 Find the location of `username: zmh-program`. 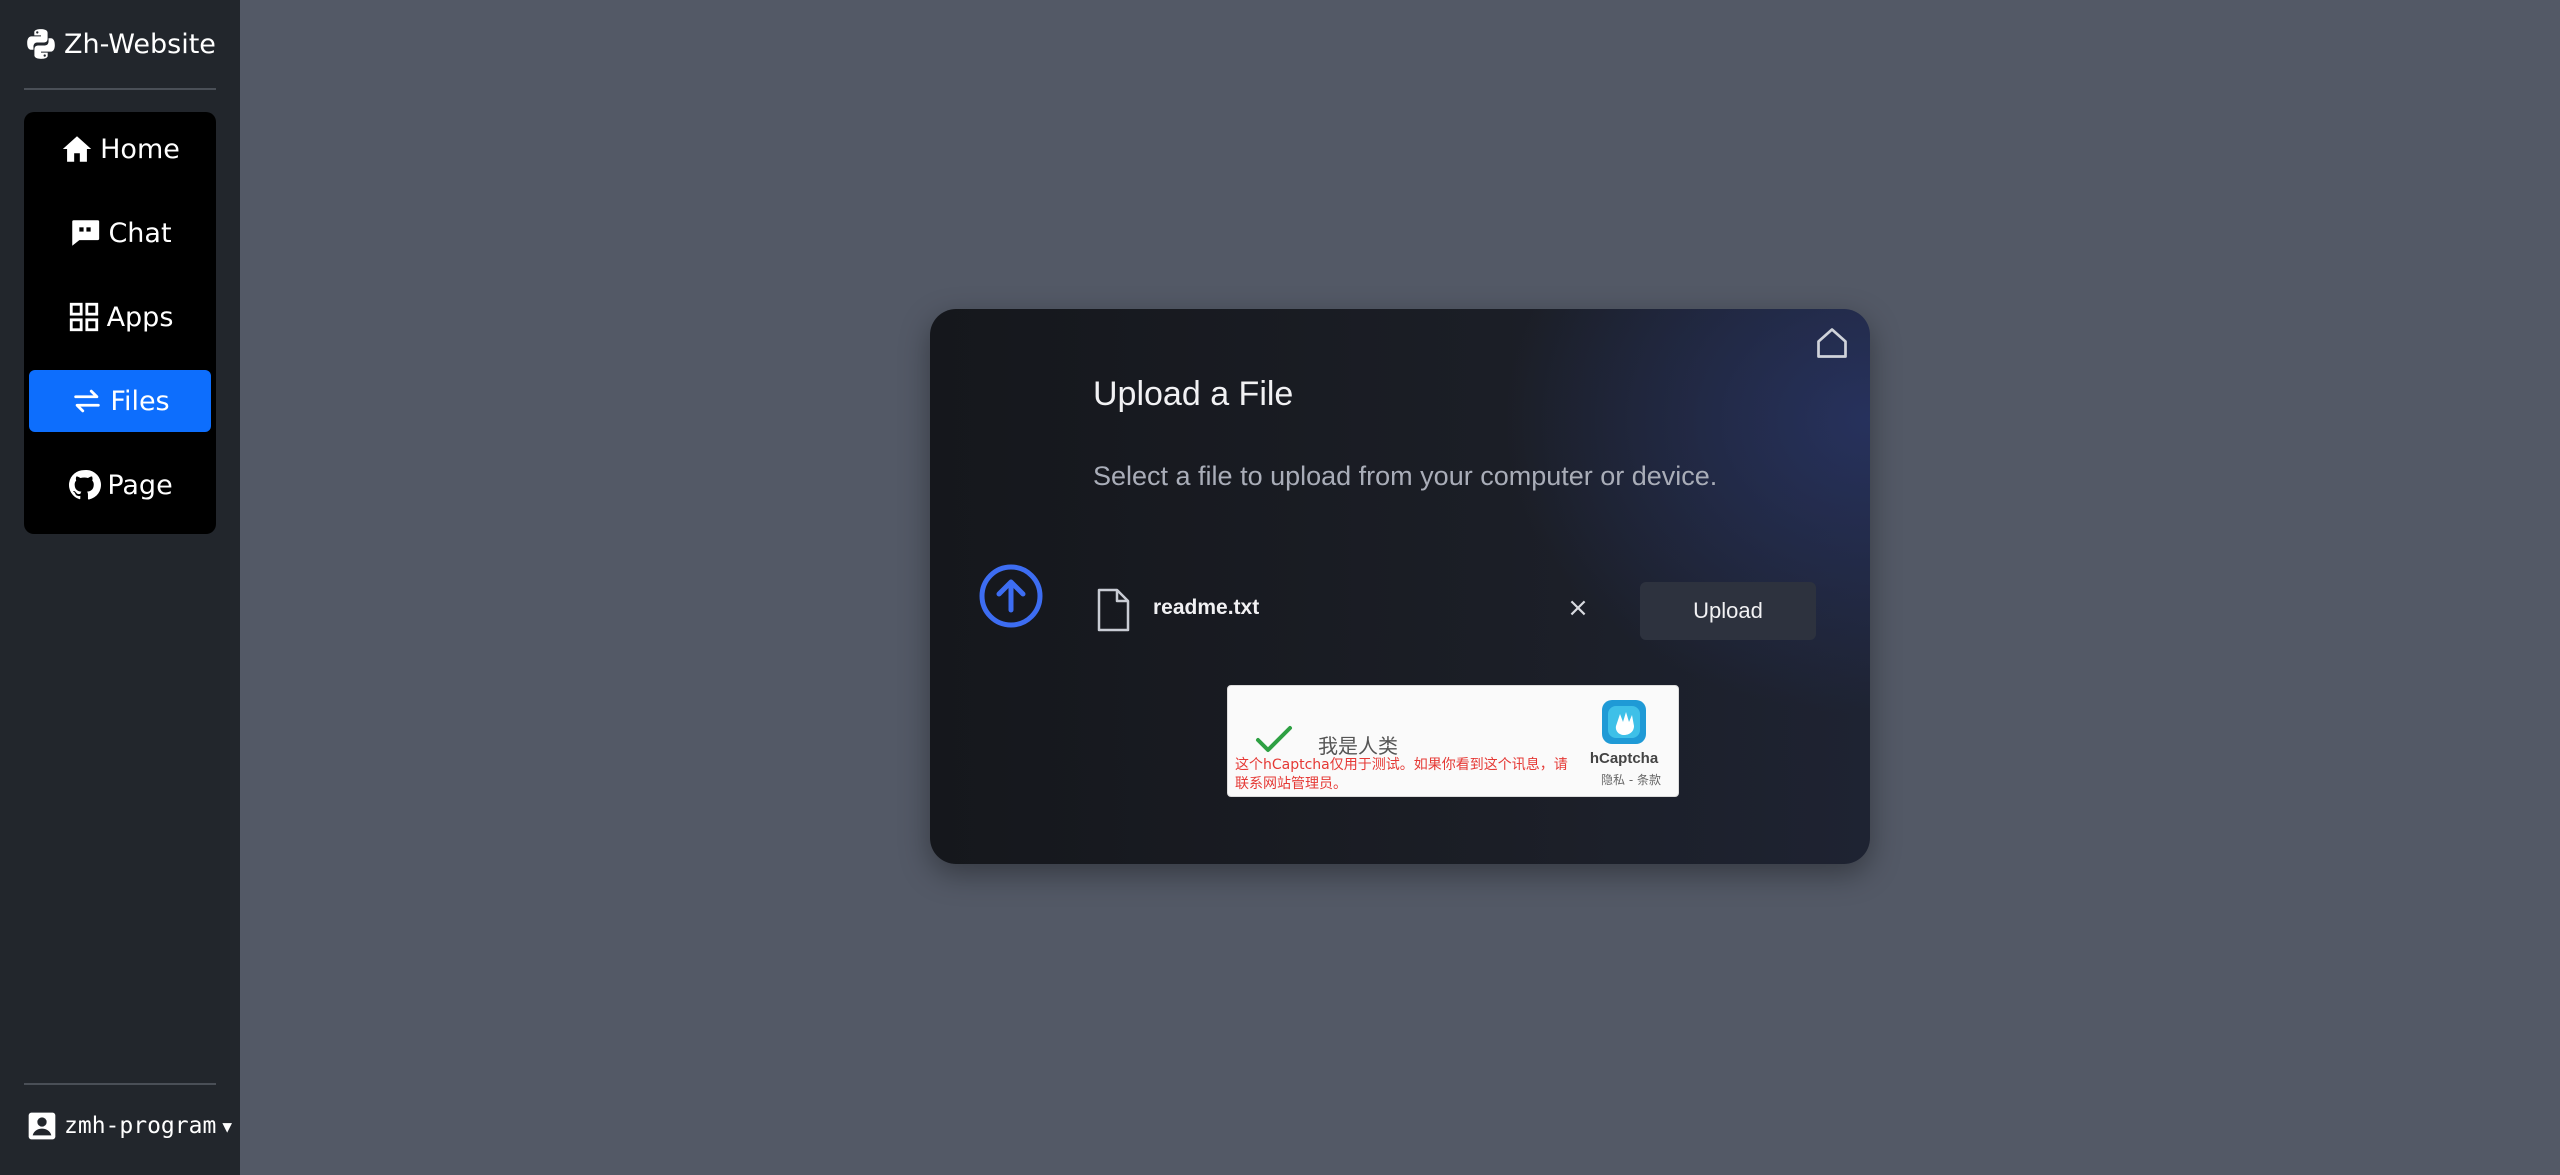

username: zmh-program is located at coordinates (140, 1126).